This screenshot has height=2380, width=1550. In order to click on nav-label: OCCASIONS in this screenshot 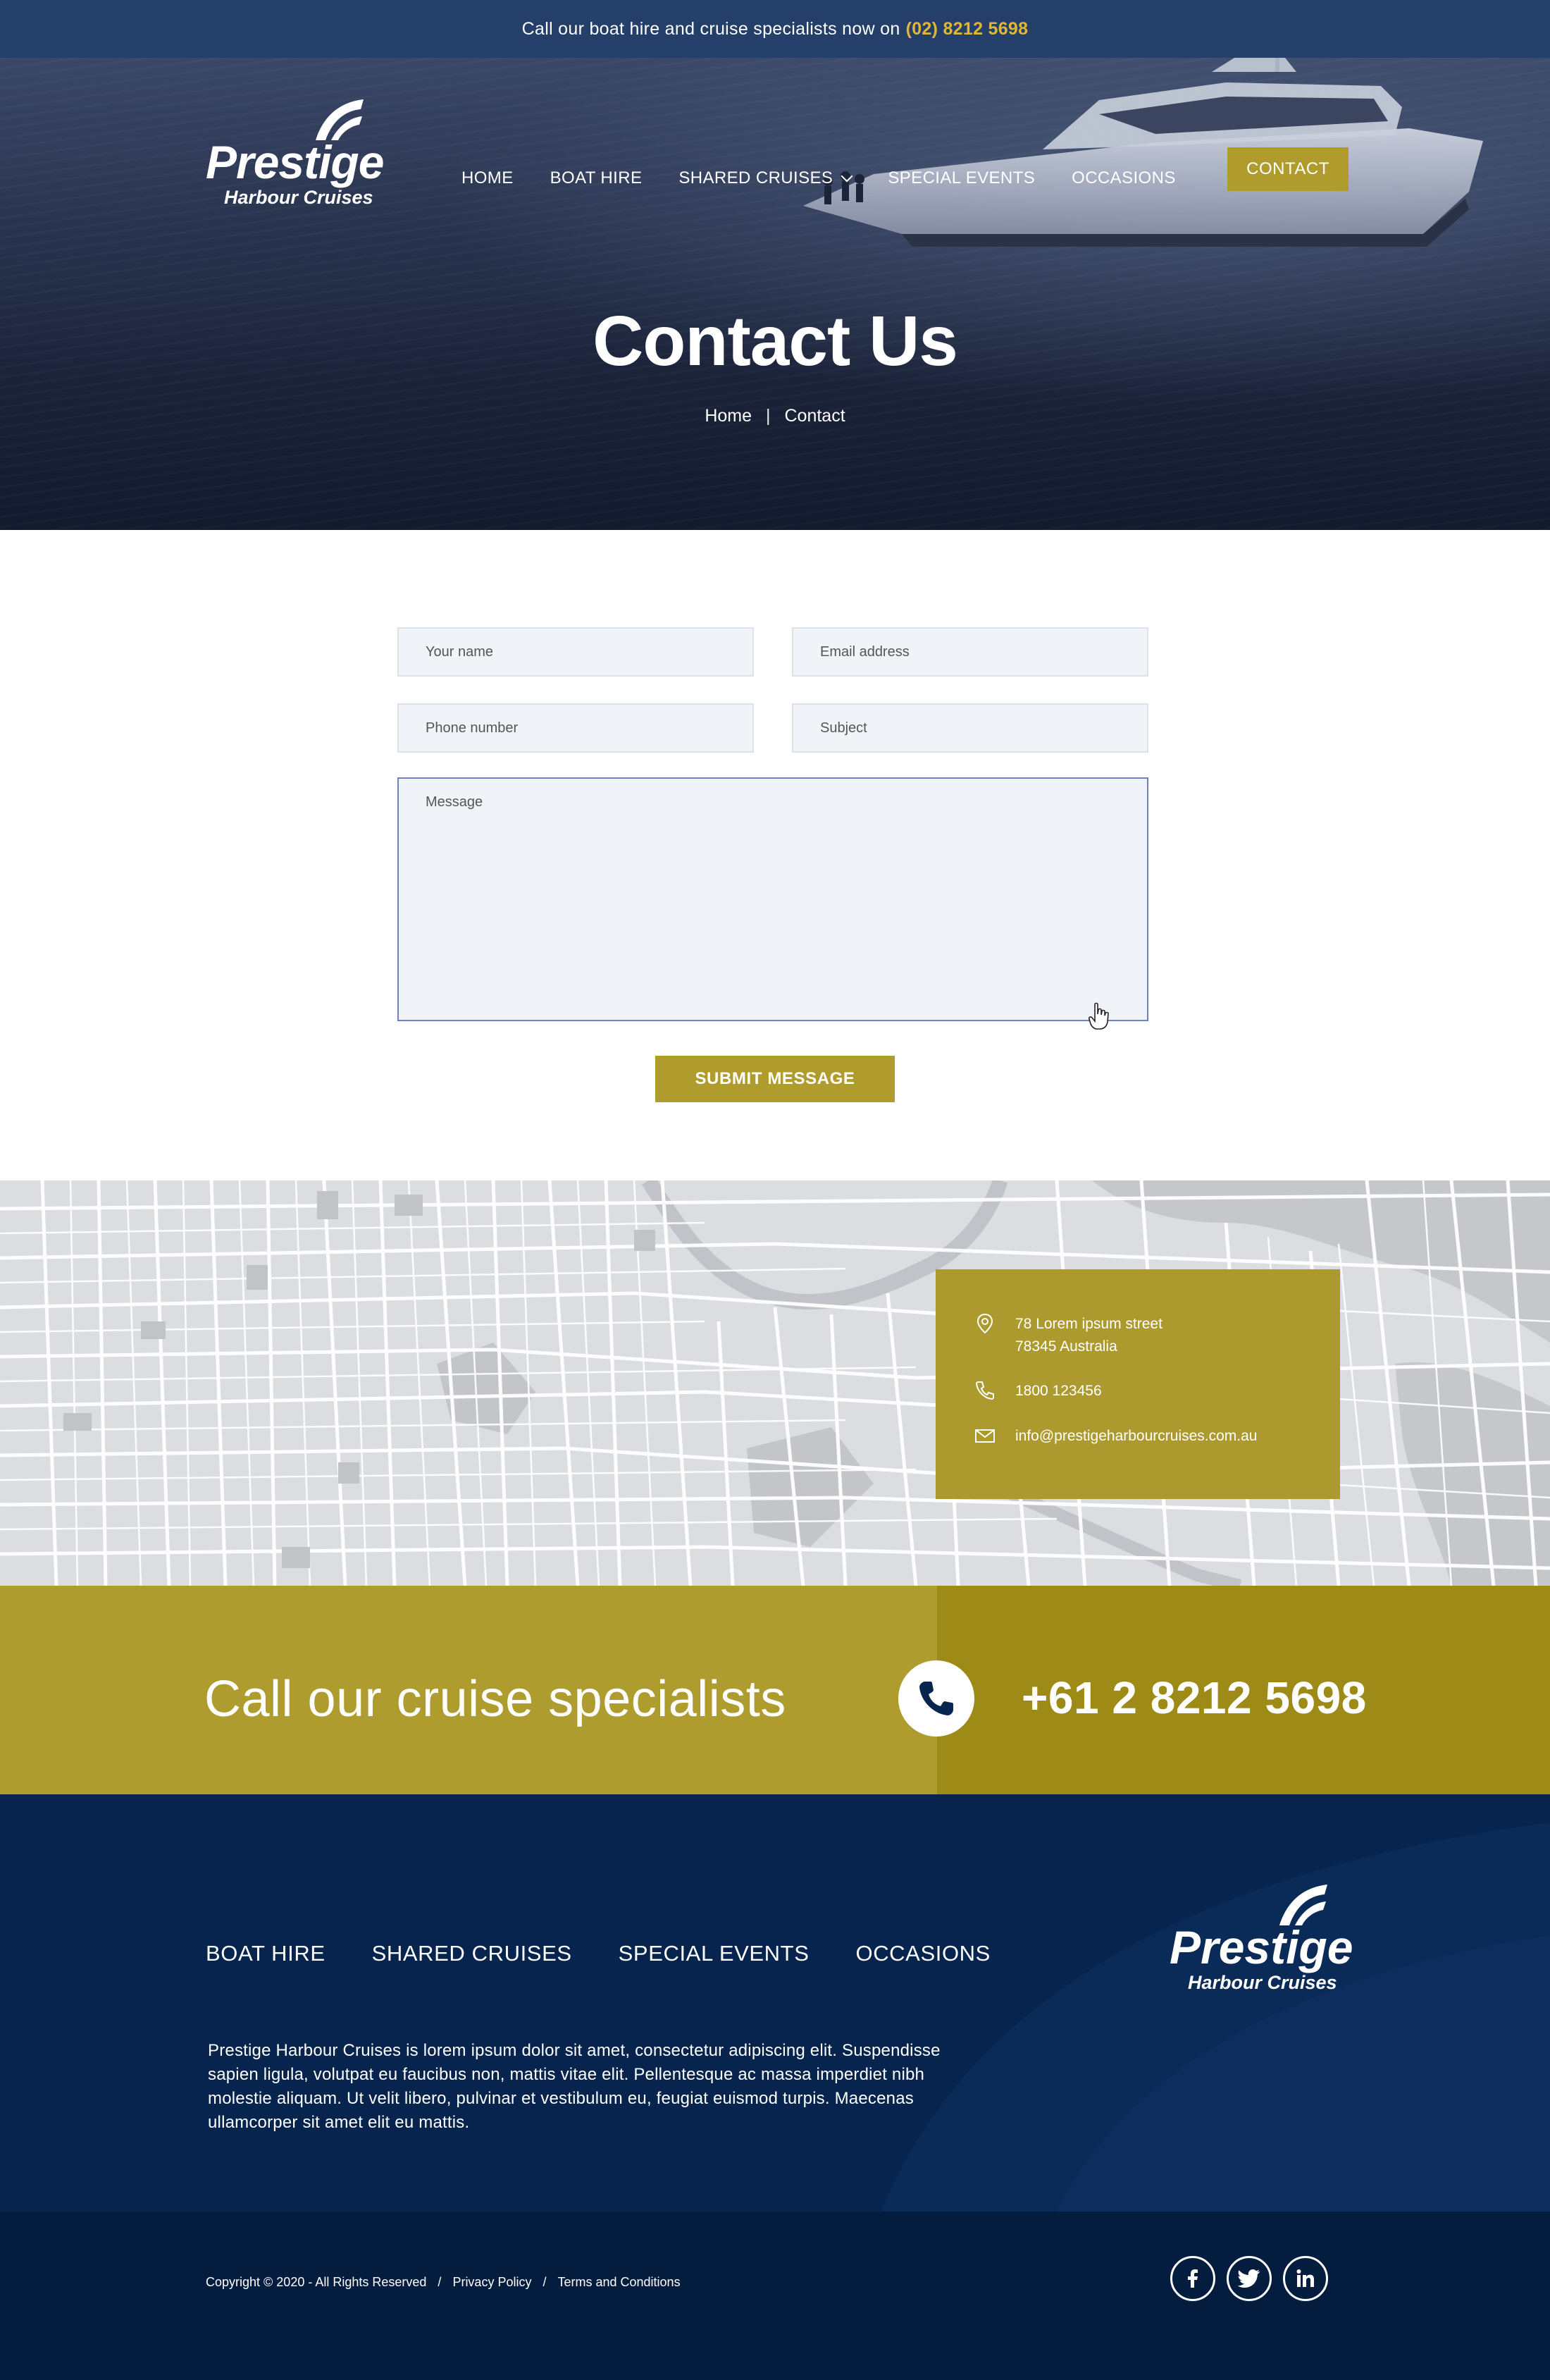, I will do `click(1124, 177)`.